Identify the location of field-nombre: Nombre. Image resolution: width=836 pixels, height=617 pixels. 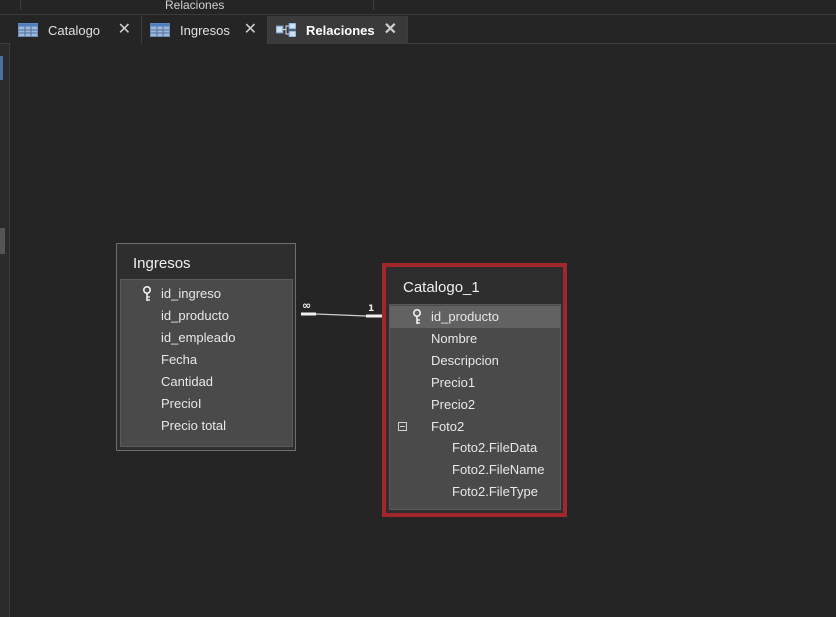
(475, 339).